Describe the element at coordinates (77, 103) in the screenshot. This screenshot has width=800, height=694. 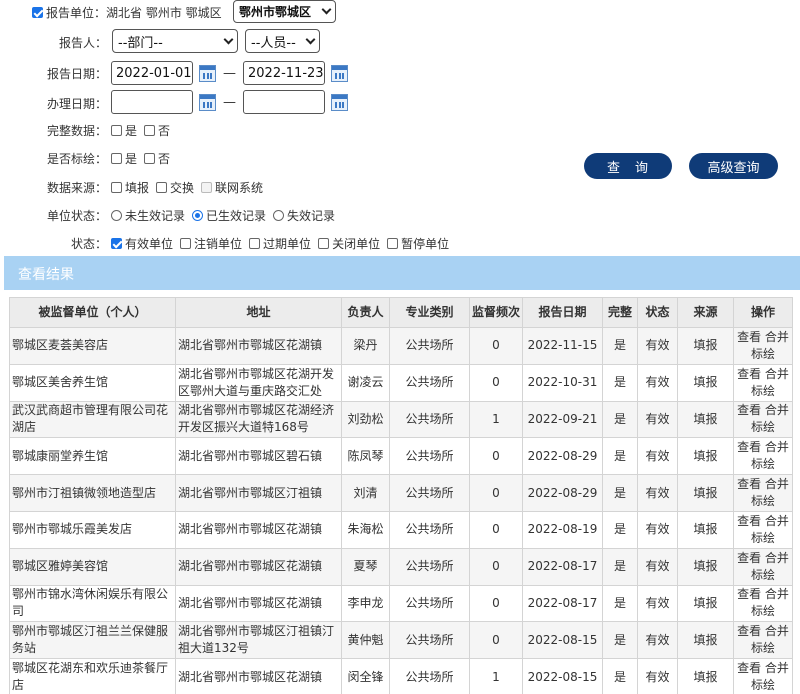
I see `handle-date-label: 办理日期：` at that location.